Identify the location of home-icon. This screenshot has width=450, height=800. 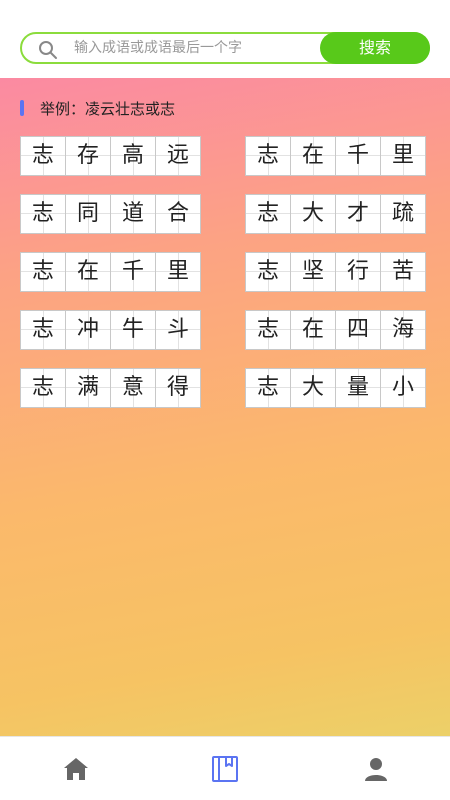
(76, 769).